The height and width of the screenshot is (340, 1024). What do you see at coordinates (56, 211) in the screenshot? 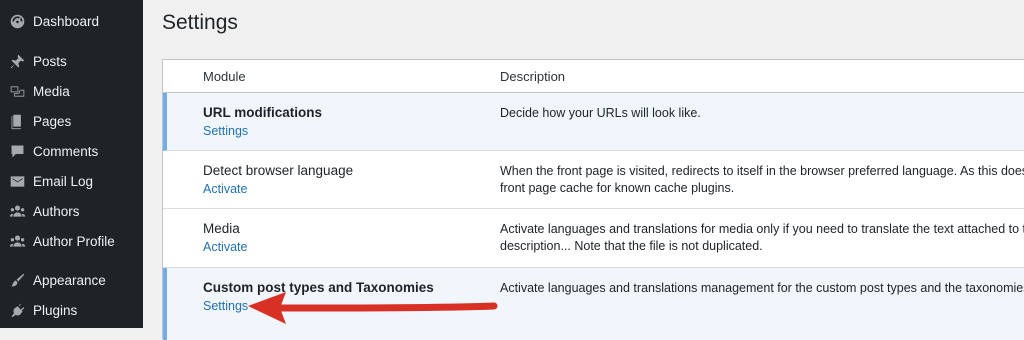
I see `sidebar-item-label: Authors` at bounding box center [56, 211].